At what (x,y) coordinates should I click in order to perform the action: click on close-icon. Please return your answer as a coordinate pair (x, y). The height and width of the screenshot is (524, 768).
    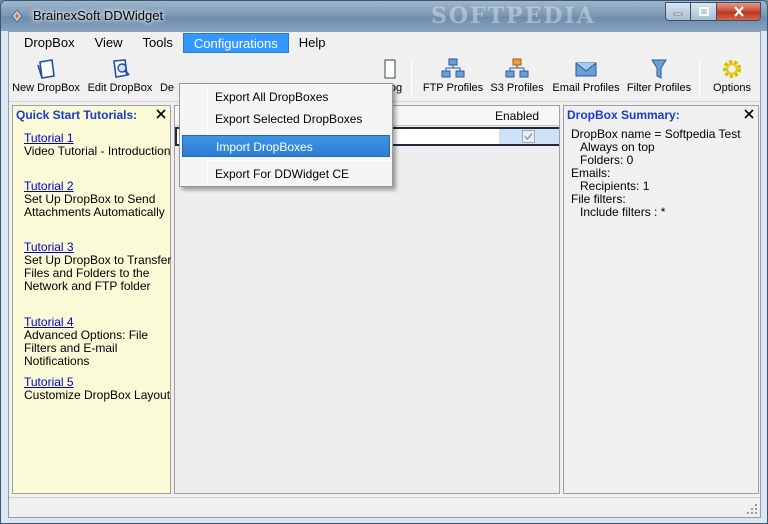
    Looking at the image, I should click on (738, 11).